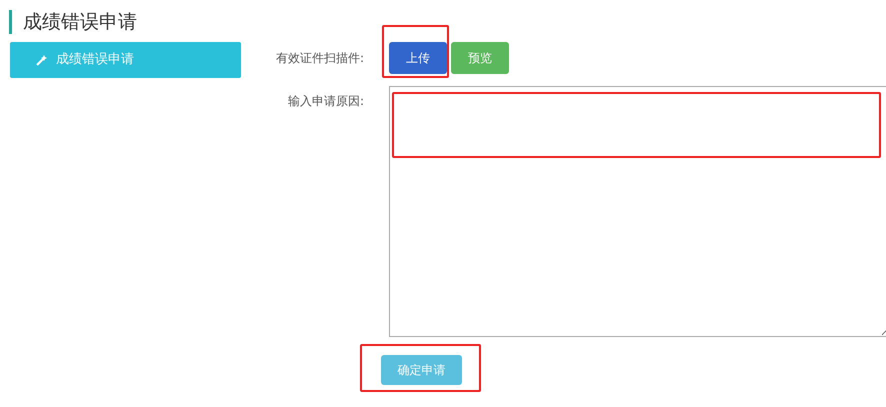 The image size is (886, 407). What do you see at coordinates (80, 22) in the screenshot?
I see `page-title: 成绩错误申请` at bounding box center [80, 22].